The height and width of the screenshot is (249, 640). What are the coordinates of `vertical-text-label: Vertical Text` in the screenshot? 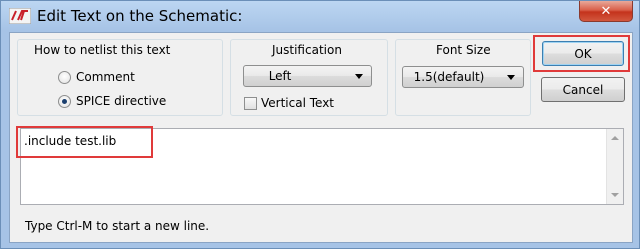 It's located at (298, 103).